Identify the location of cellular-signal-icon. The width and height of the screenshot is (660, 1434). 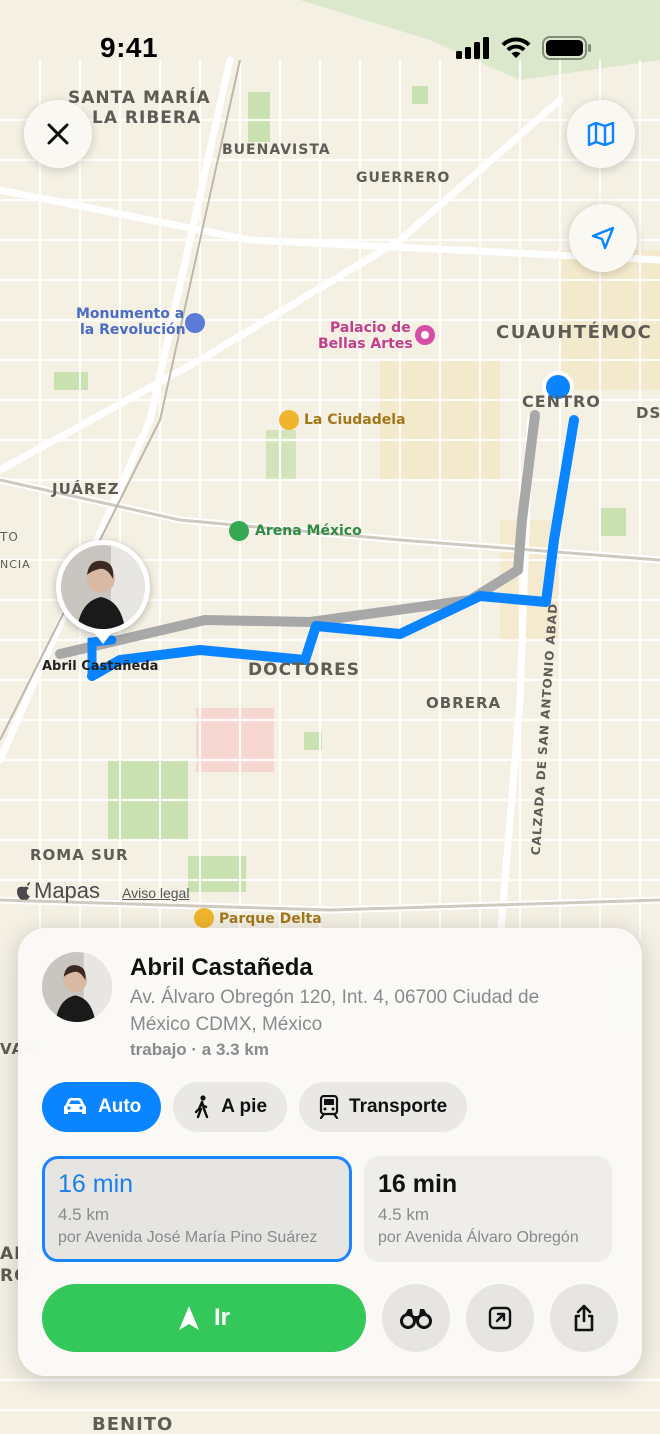
(472, 48).